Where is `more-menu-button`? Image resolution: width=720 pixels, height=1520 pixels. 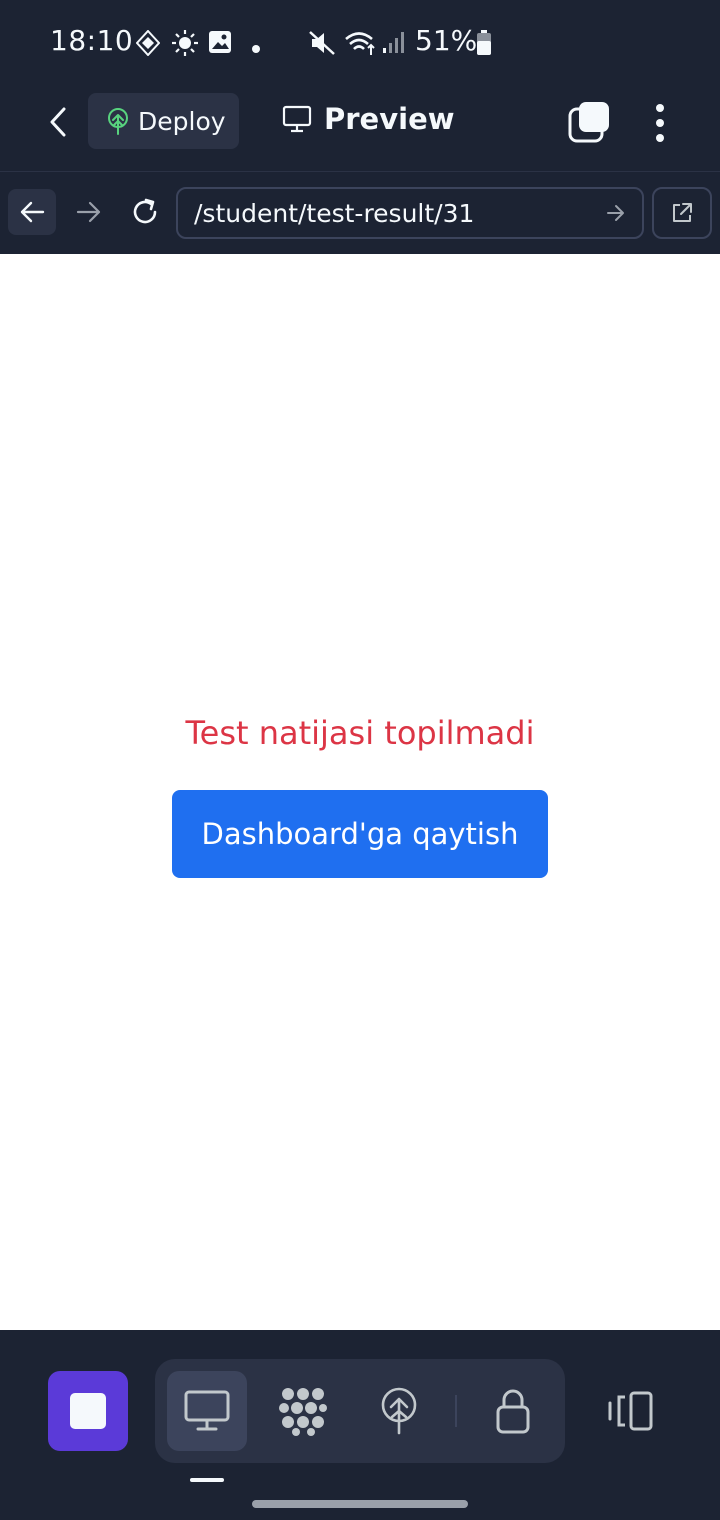 more-menu-button is located at coordinates (660, 123).